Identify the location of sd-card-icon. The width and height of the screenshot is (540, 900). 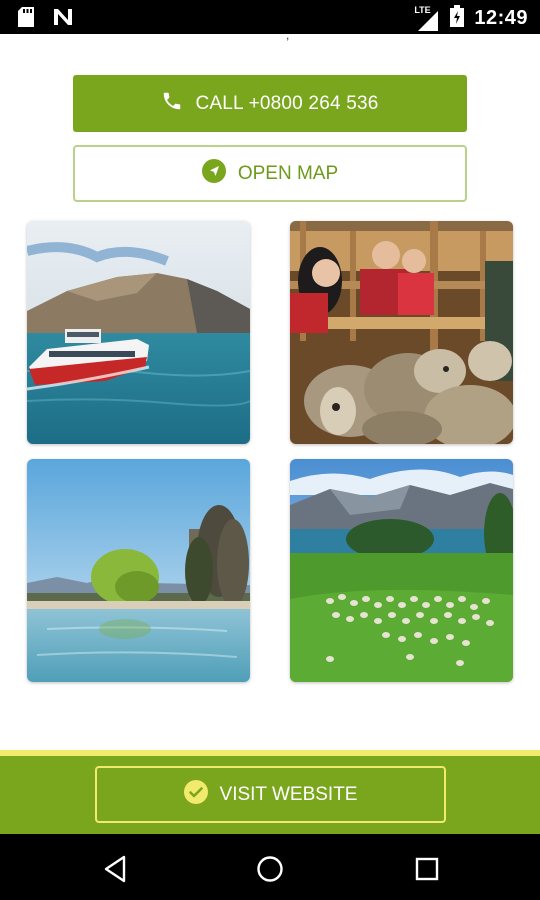
(26, 19).